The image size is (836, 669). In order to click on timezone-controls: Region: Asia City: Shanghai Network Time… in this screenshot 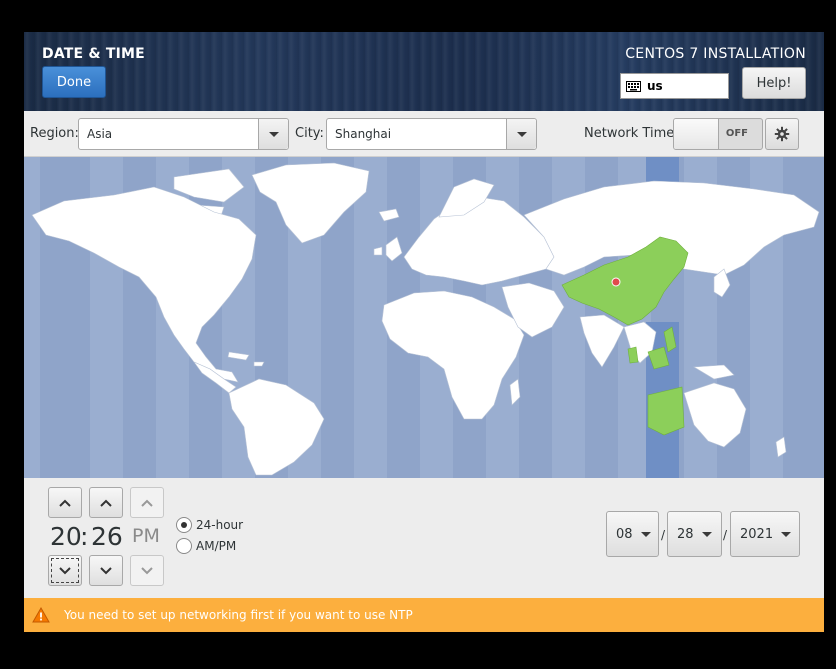, I will do `click(424, 134)`.